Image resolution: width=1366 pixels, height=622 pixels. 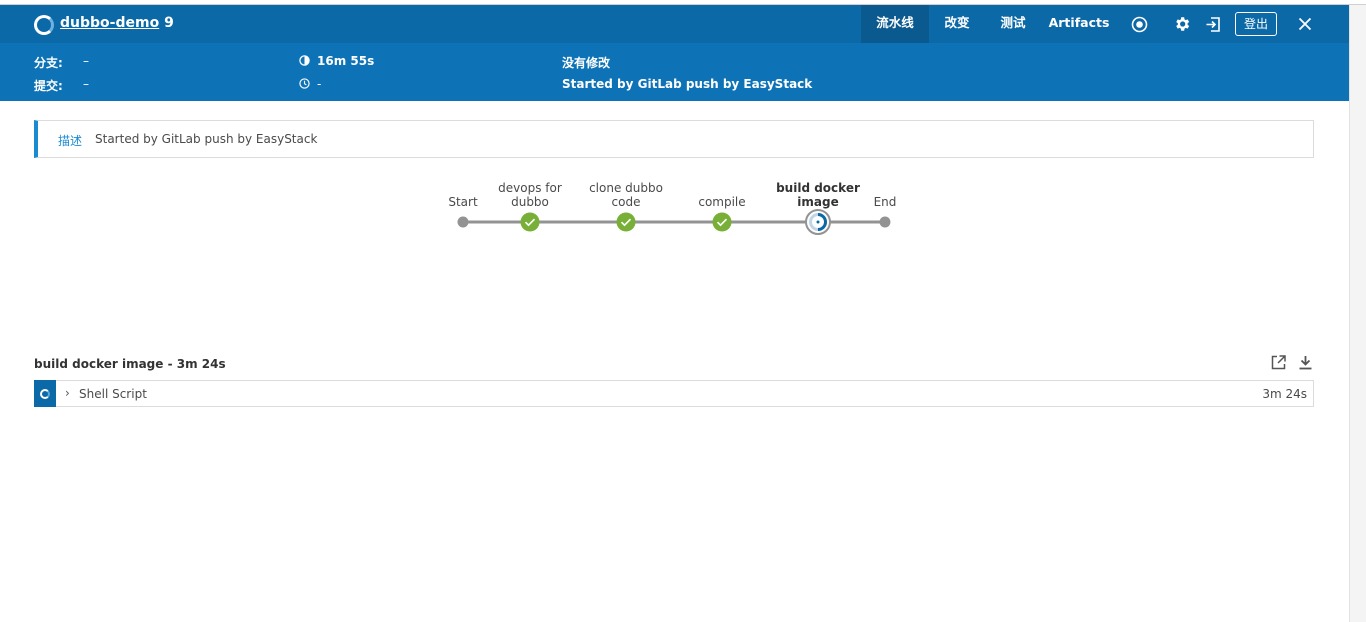 I want to click on step-running-icon, so click(x=45, y=393).